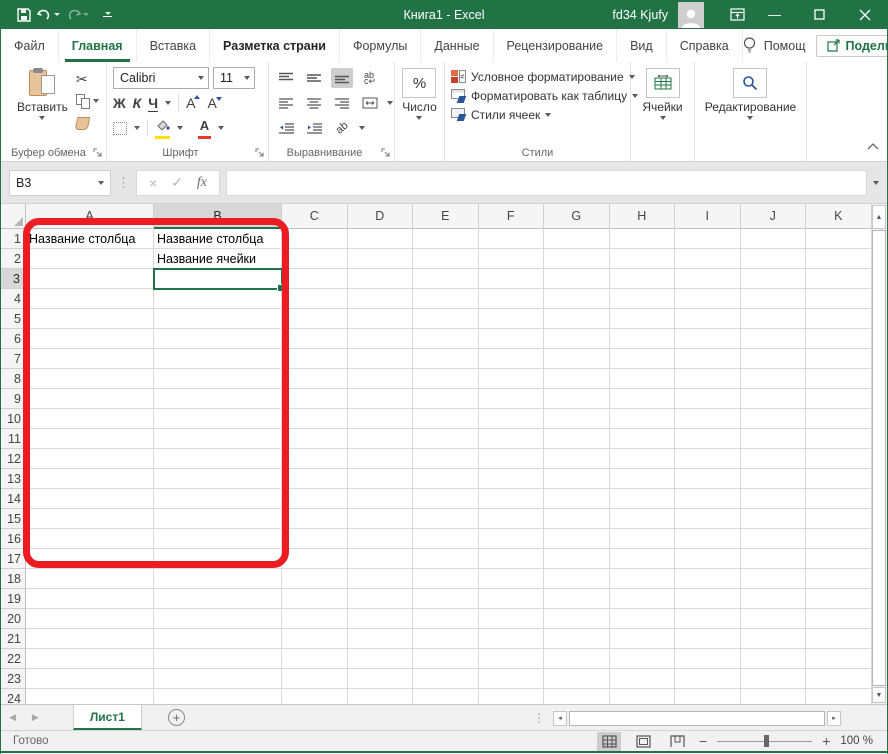 The width and height of the screenshot is (888, 754). I want to click on cell-B12, so click(218, 459).